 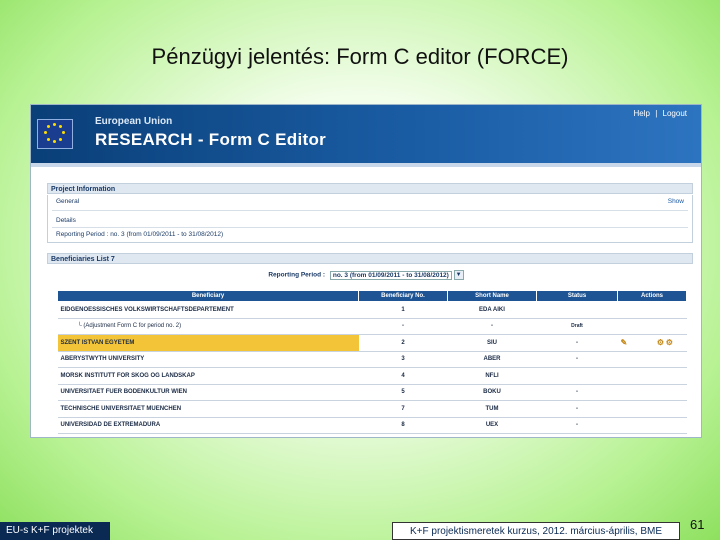 I want to click on short-name: BOKU, so click(x=492, y=392).